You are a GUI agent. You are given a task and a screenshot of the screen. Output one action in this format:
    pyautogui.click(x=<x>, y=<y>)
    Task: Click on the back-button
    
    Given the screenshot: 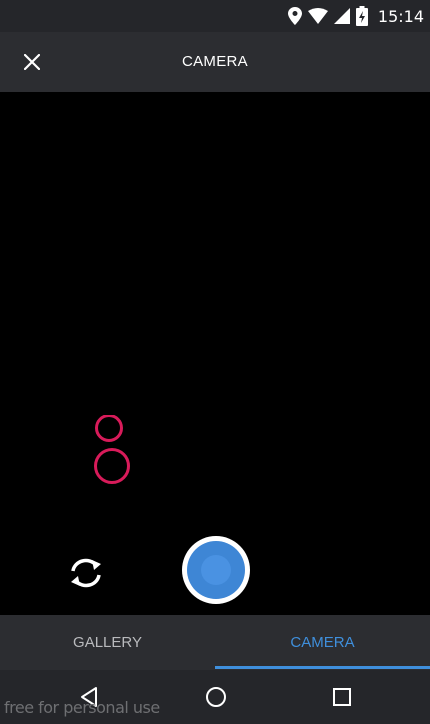 What is the action you would take?
    pyautogui.click(x=89, y=697)
    